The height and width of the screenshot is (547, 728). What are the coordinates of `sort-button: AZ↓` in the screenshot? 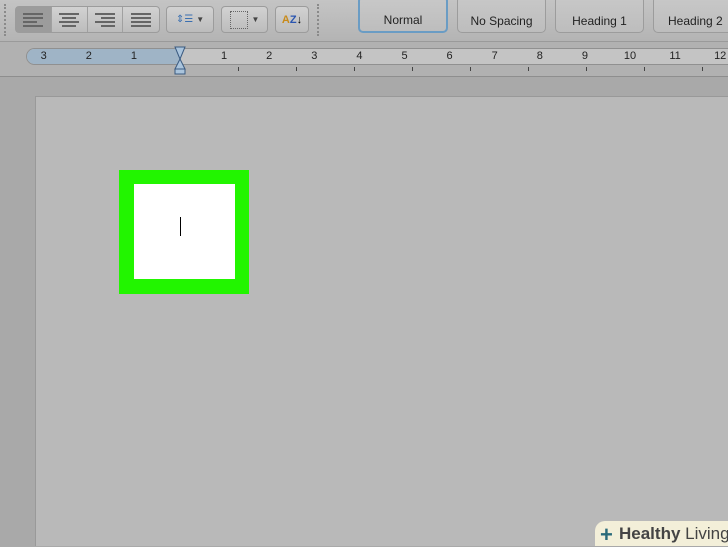 It's located at (292, 19).